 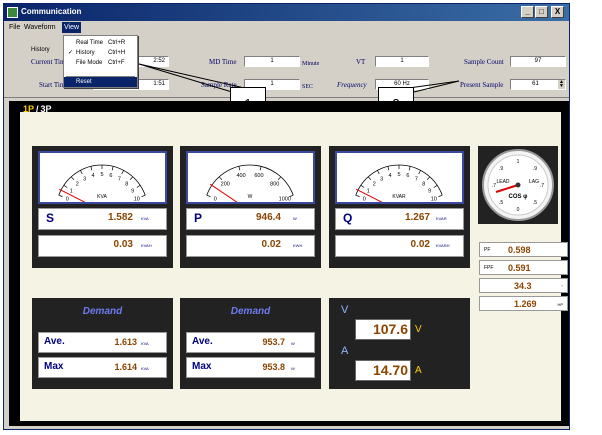 What do you see at coordinates (562, 286) in the screenshot?
I see `phase-angle-unit: °` at bounding box center [562, 286].